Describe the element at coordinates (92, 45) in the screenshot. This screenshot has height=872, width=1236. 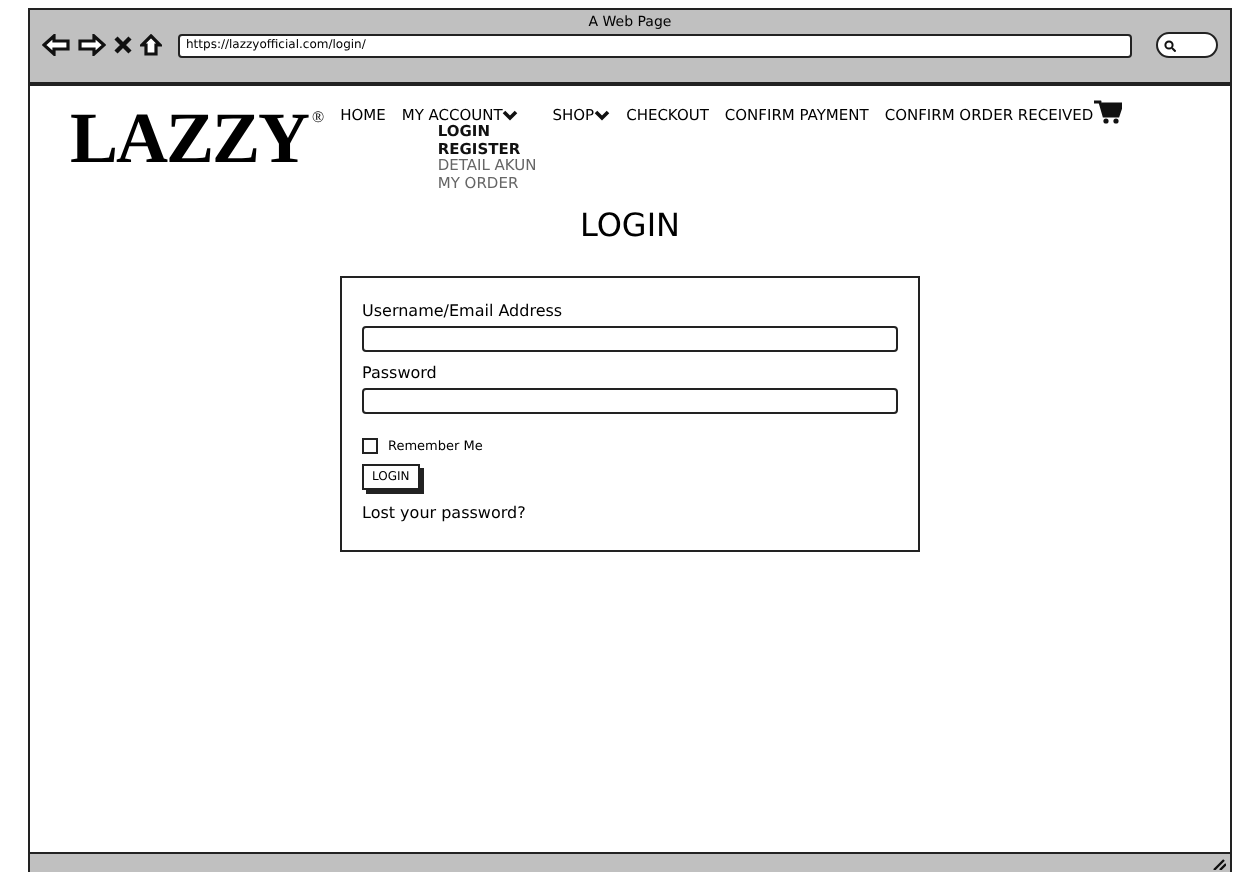
I see `forward-icon` at that location.